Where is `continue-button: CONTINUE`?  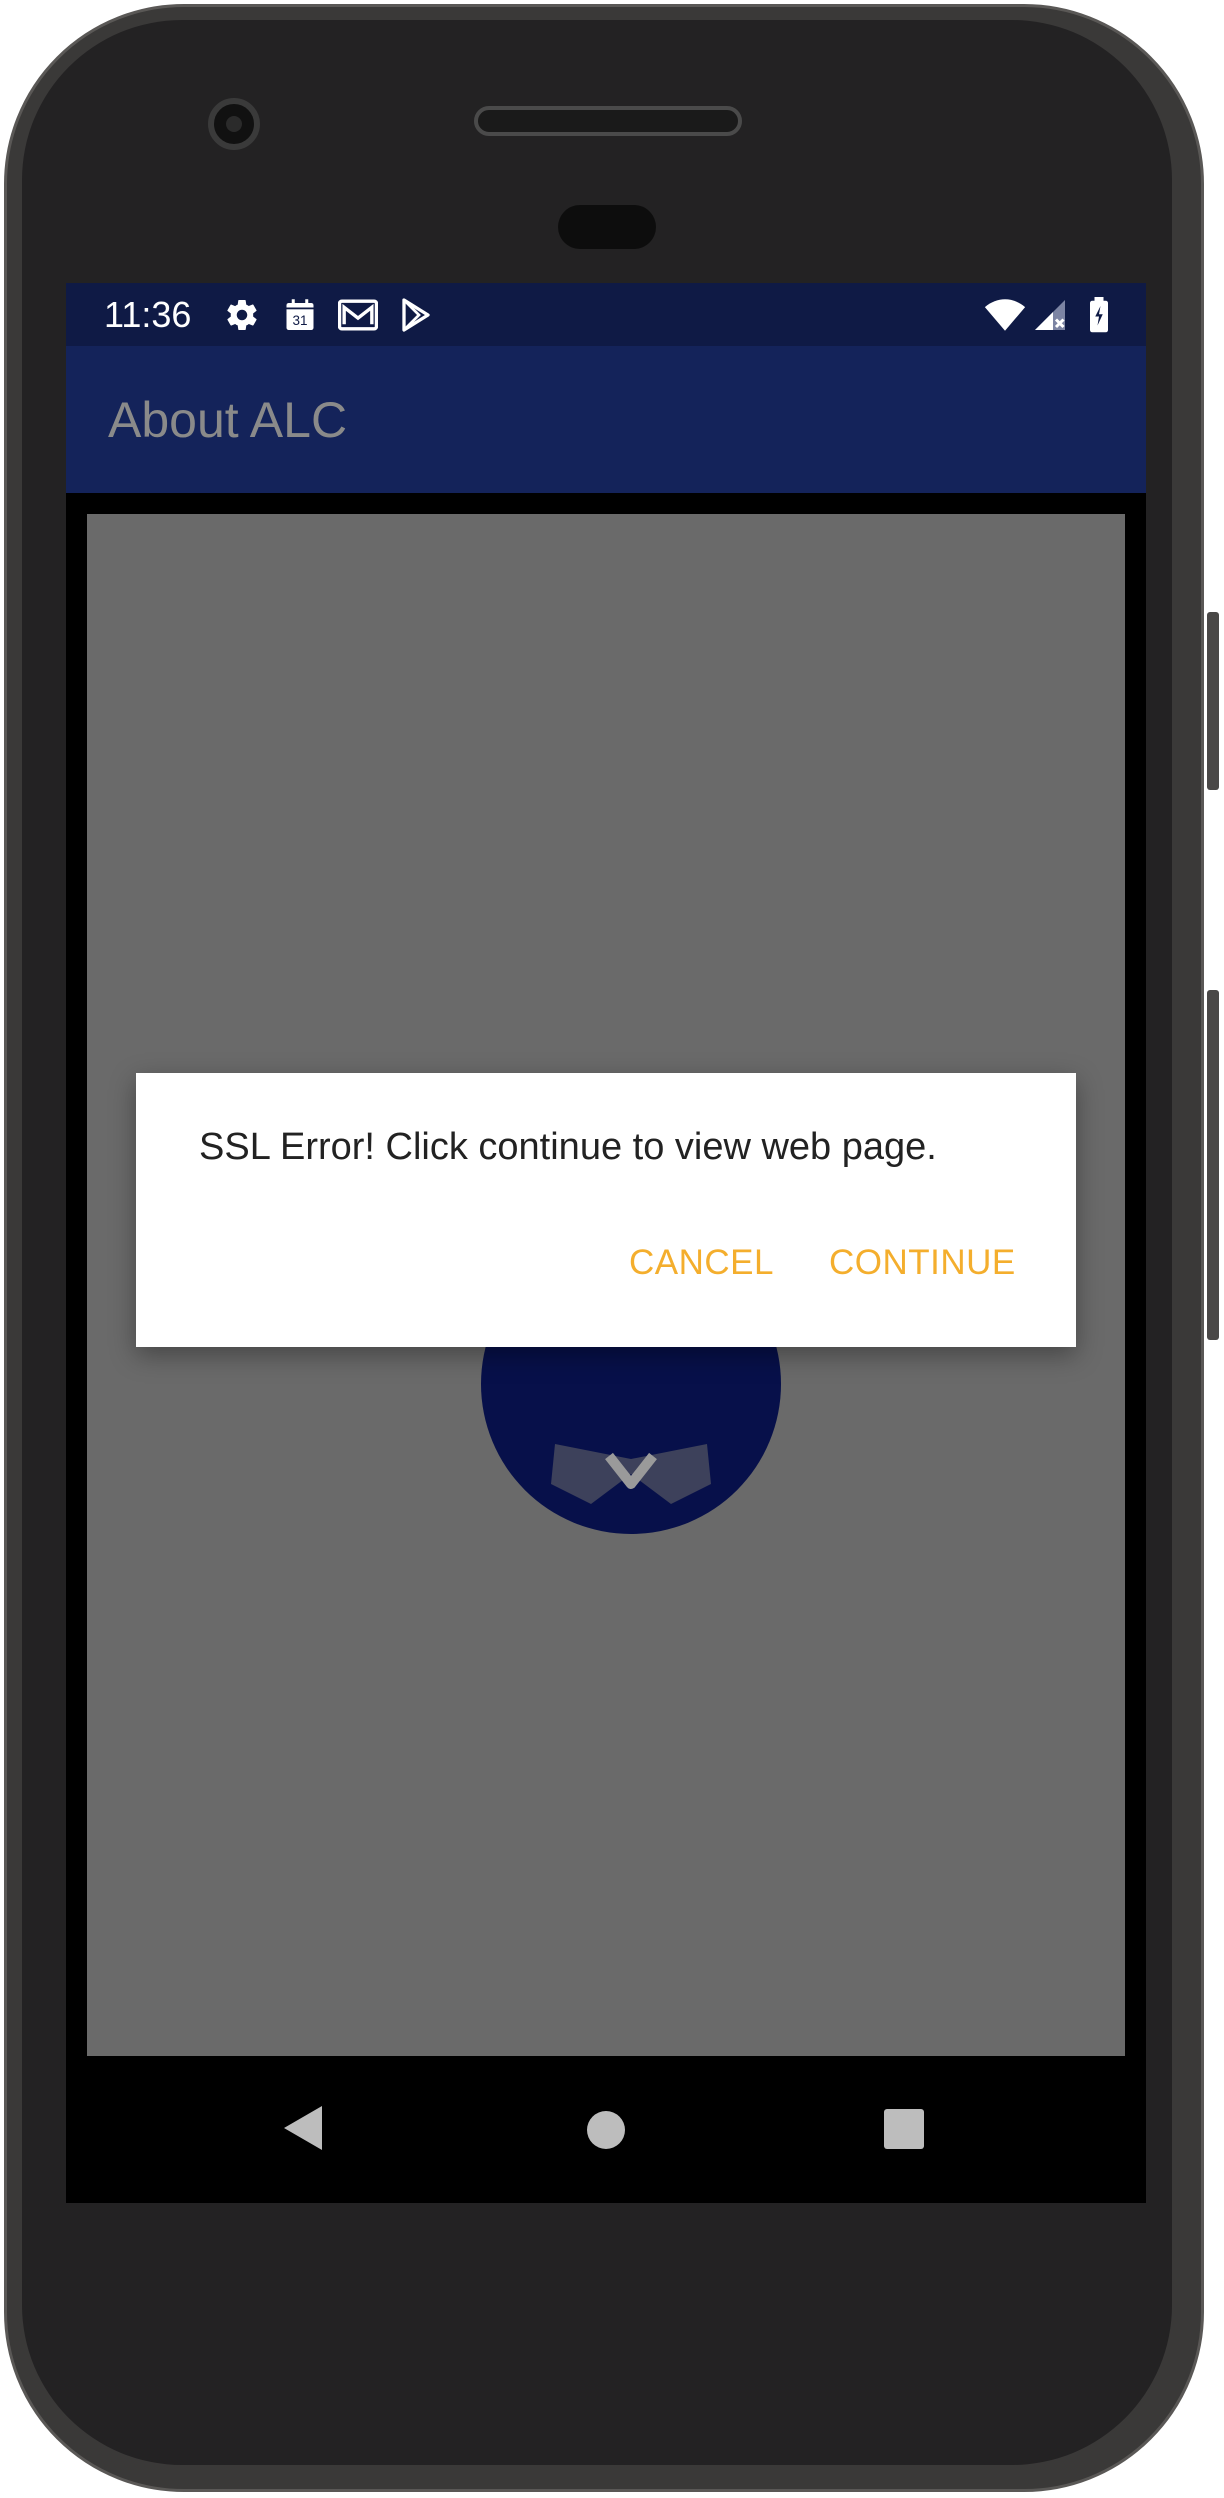 continue-button: CONTINUE is located at coordinates (922, 1263).